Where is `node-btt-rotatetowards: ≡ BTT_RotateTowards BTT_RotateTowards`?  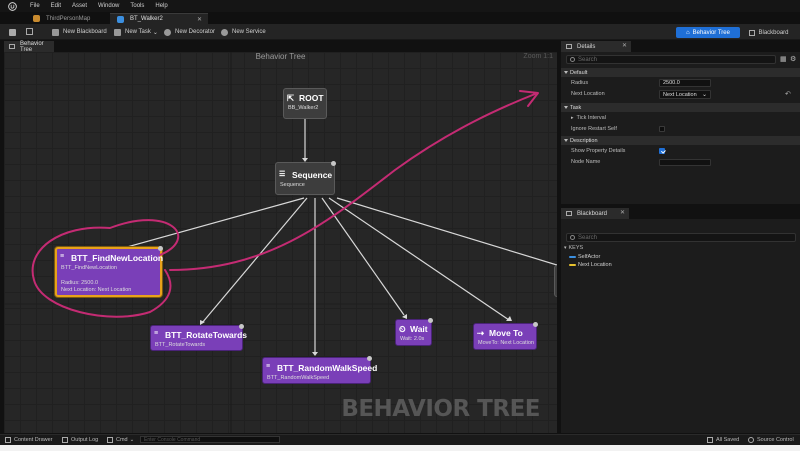 node-btt-rotatetowards: ≡ BTT_RotateTowards BTT_RotateTowards is located at coordinates (198, 337).